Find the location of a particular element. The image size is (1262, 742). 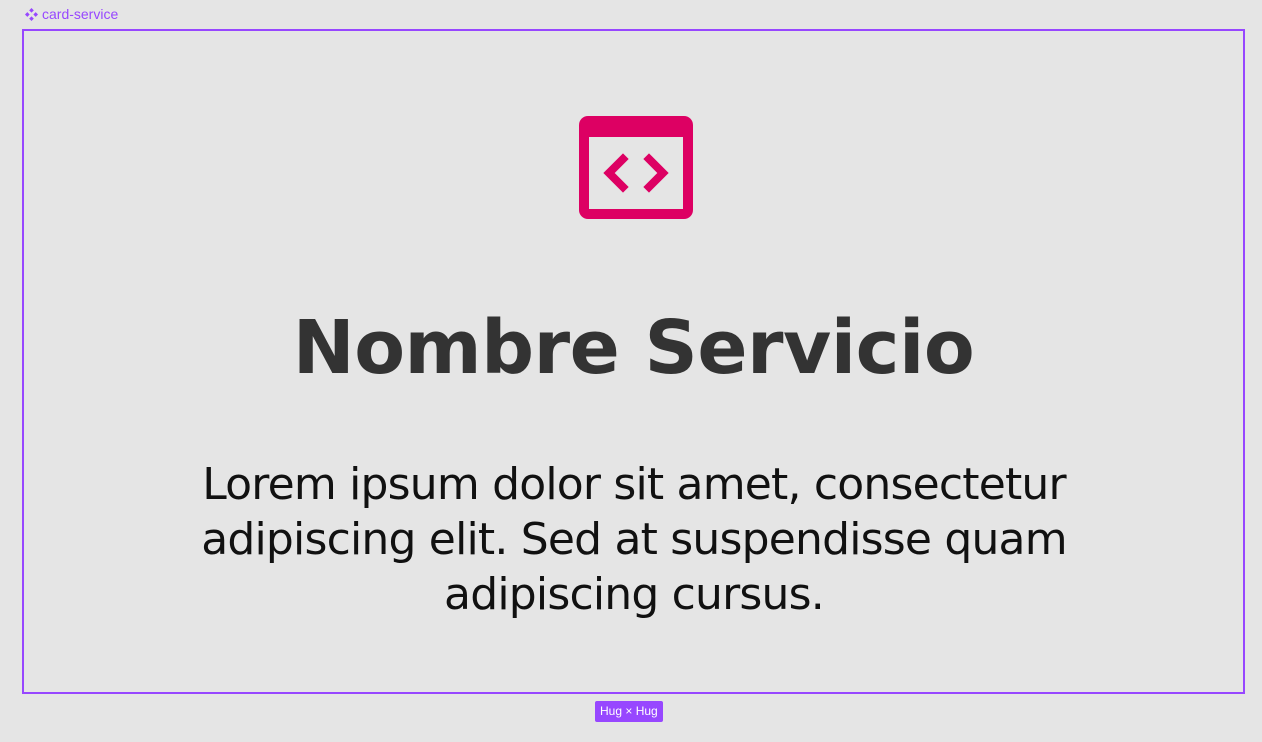

component-name-label: card-service is located at coordinates (71, 14).